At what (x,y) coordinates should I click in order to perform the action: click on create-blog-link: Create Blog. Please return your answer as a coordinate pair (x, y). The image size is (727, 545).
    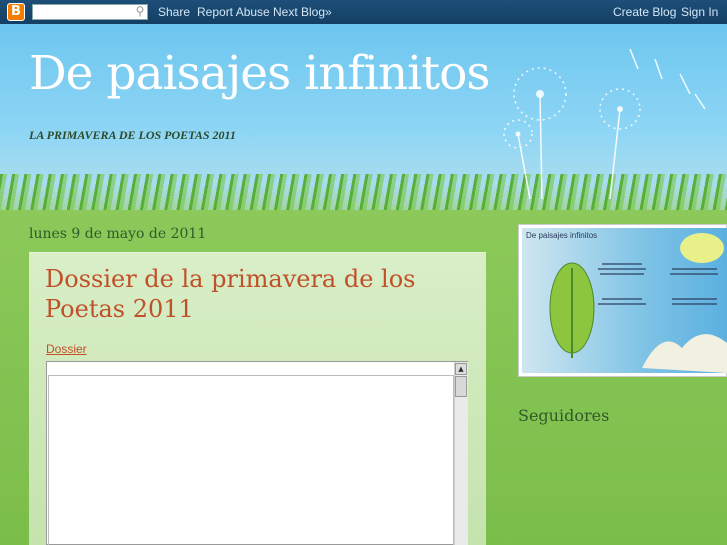
    Looking at the image, I should click on (644, 12).